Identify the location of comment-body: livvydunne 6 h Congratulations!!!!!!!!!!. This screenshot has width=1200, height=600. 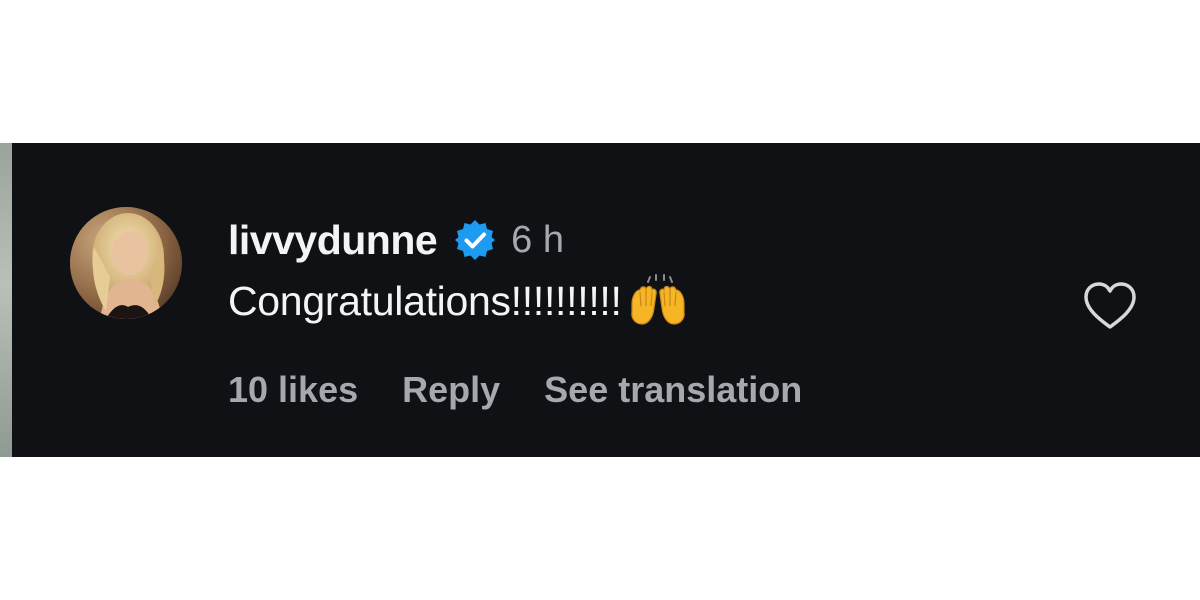
(459, 272).